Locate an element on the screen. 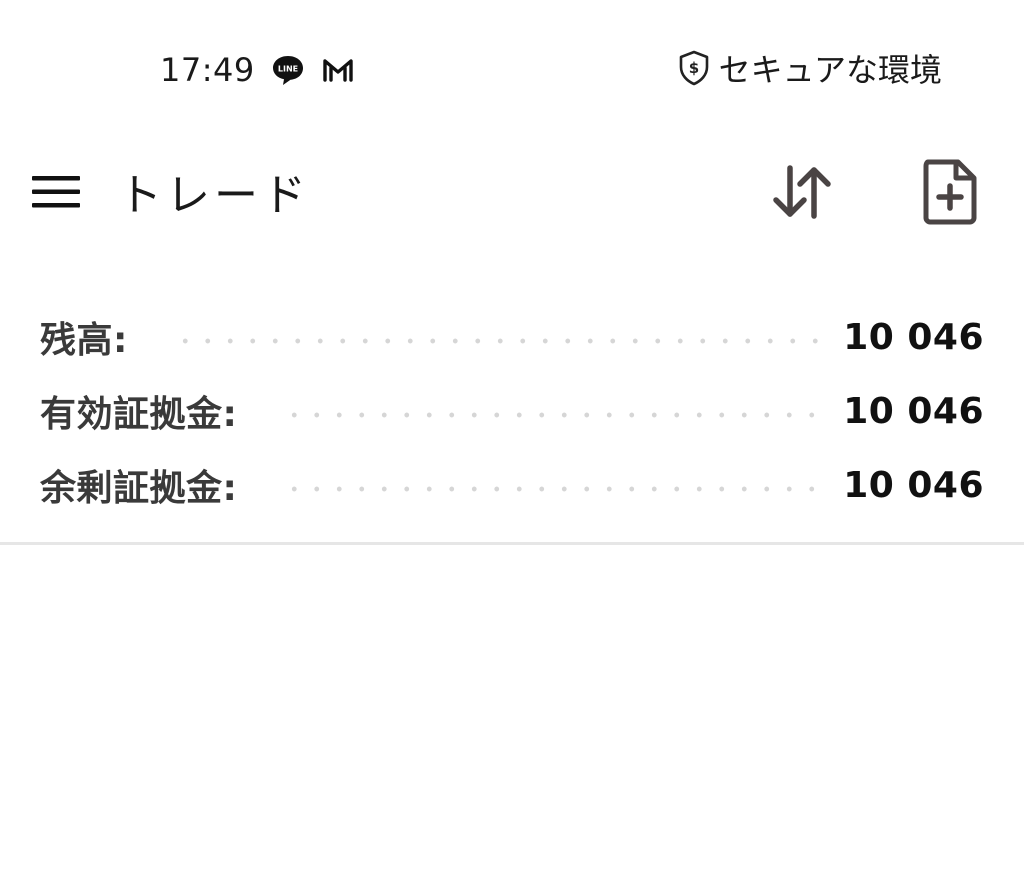  balance-value: 10 046 is located at coordinates (913, 337).